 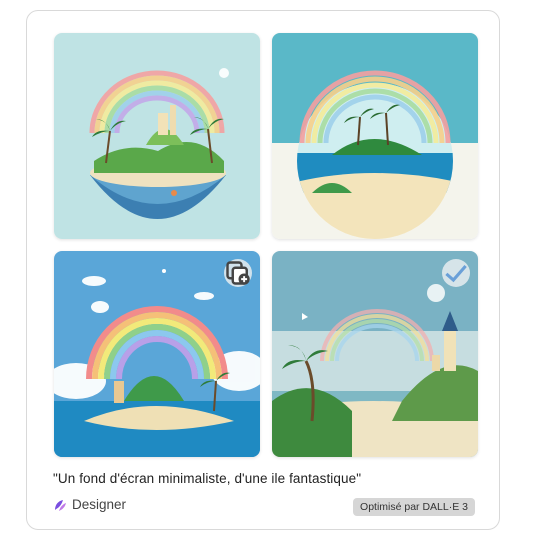 What do you see at coordinates (99, 504) in the screenshot?
I see `designer-label: Designer` at bounding box center [99, 504].